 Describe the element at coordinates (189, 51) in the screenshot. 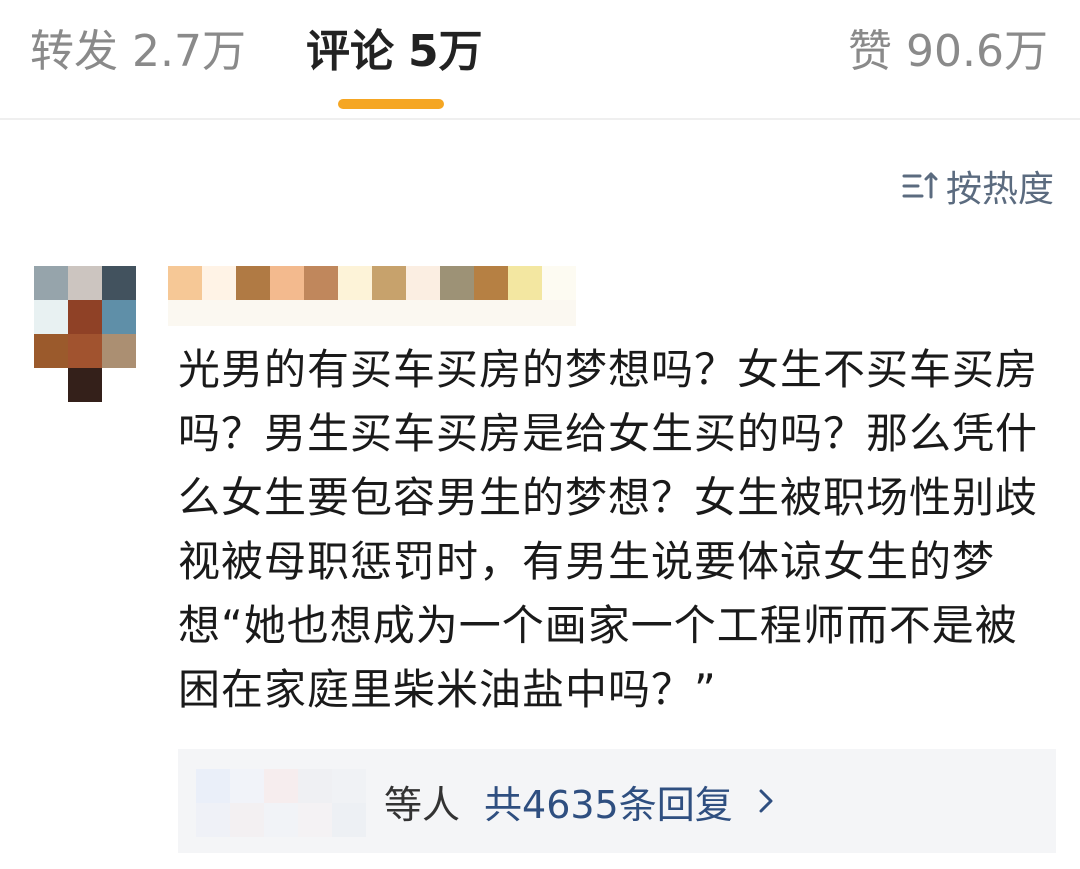

I see `tab-repost-count: 2.7万` at that location.